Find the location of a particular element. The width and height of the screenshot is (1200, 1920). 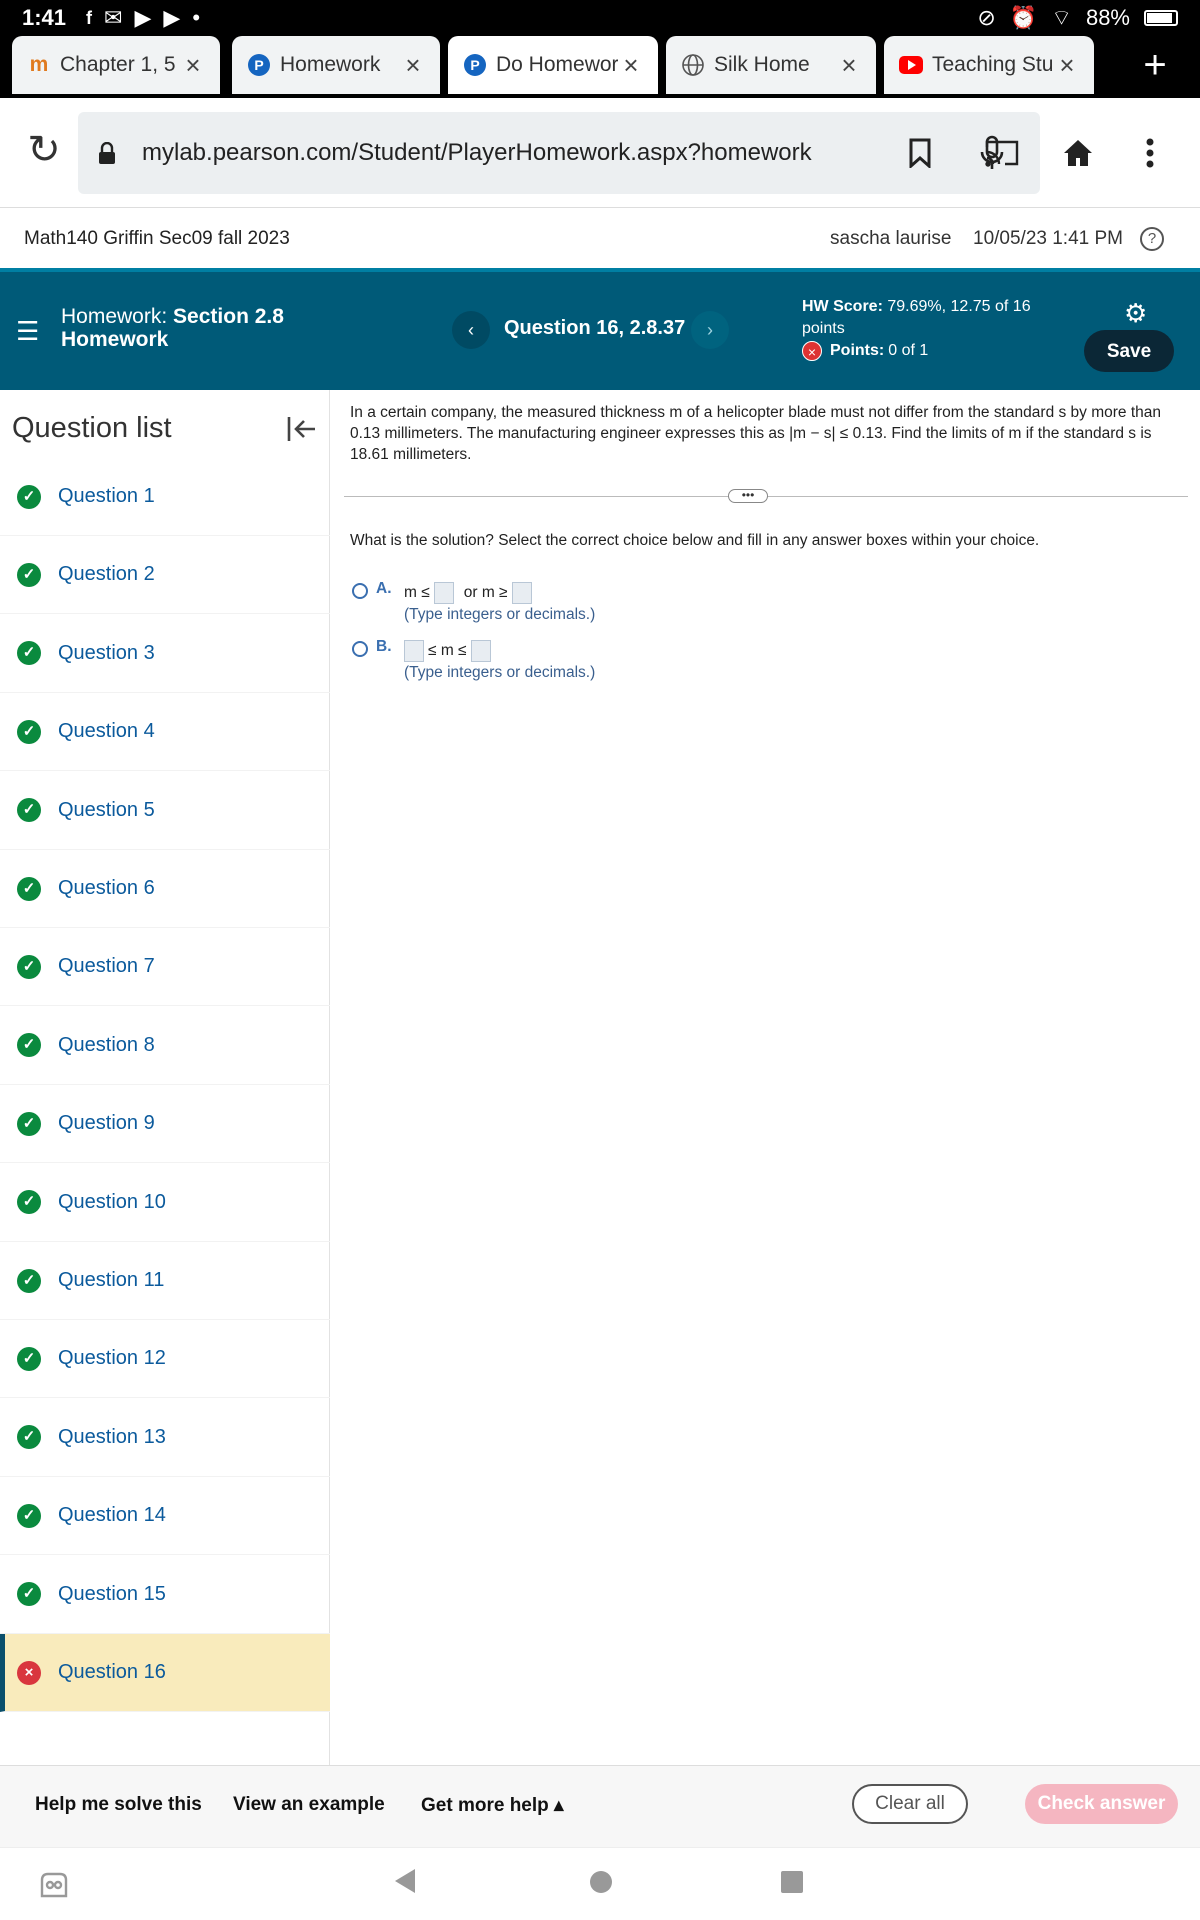

alarm-icon: ⏰ is located at coordinates (1023, 17).